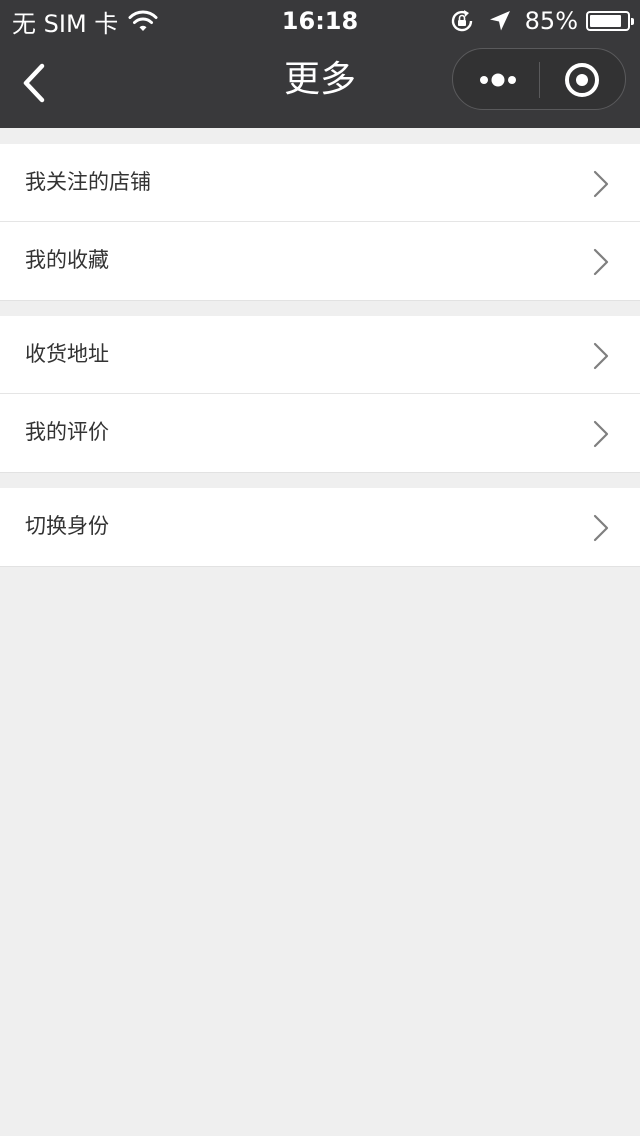 This screenshot has width=640, height=1136. I want to click on menu-item-label: 我的收藏, so click(67, 260).